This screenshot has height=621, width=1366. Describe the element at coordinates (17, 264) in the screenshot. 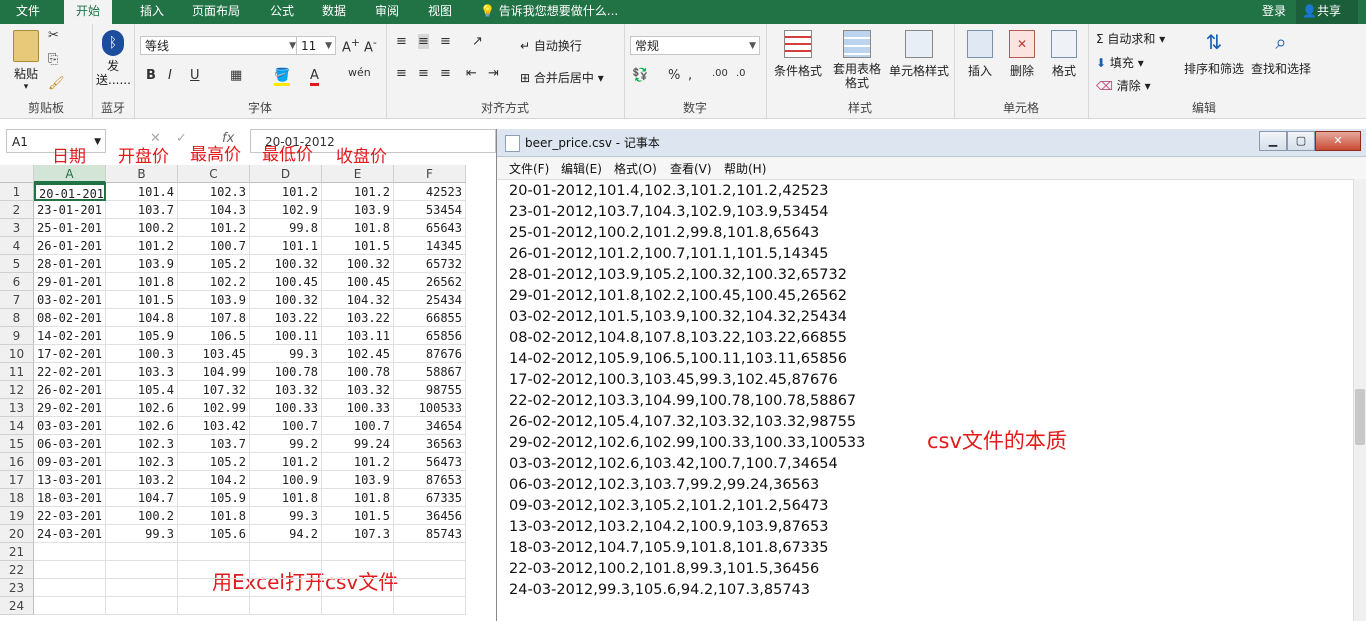

I see `row-header: 5` at that location.